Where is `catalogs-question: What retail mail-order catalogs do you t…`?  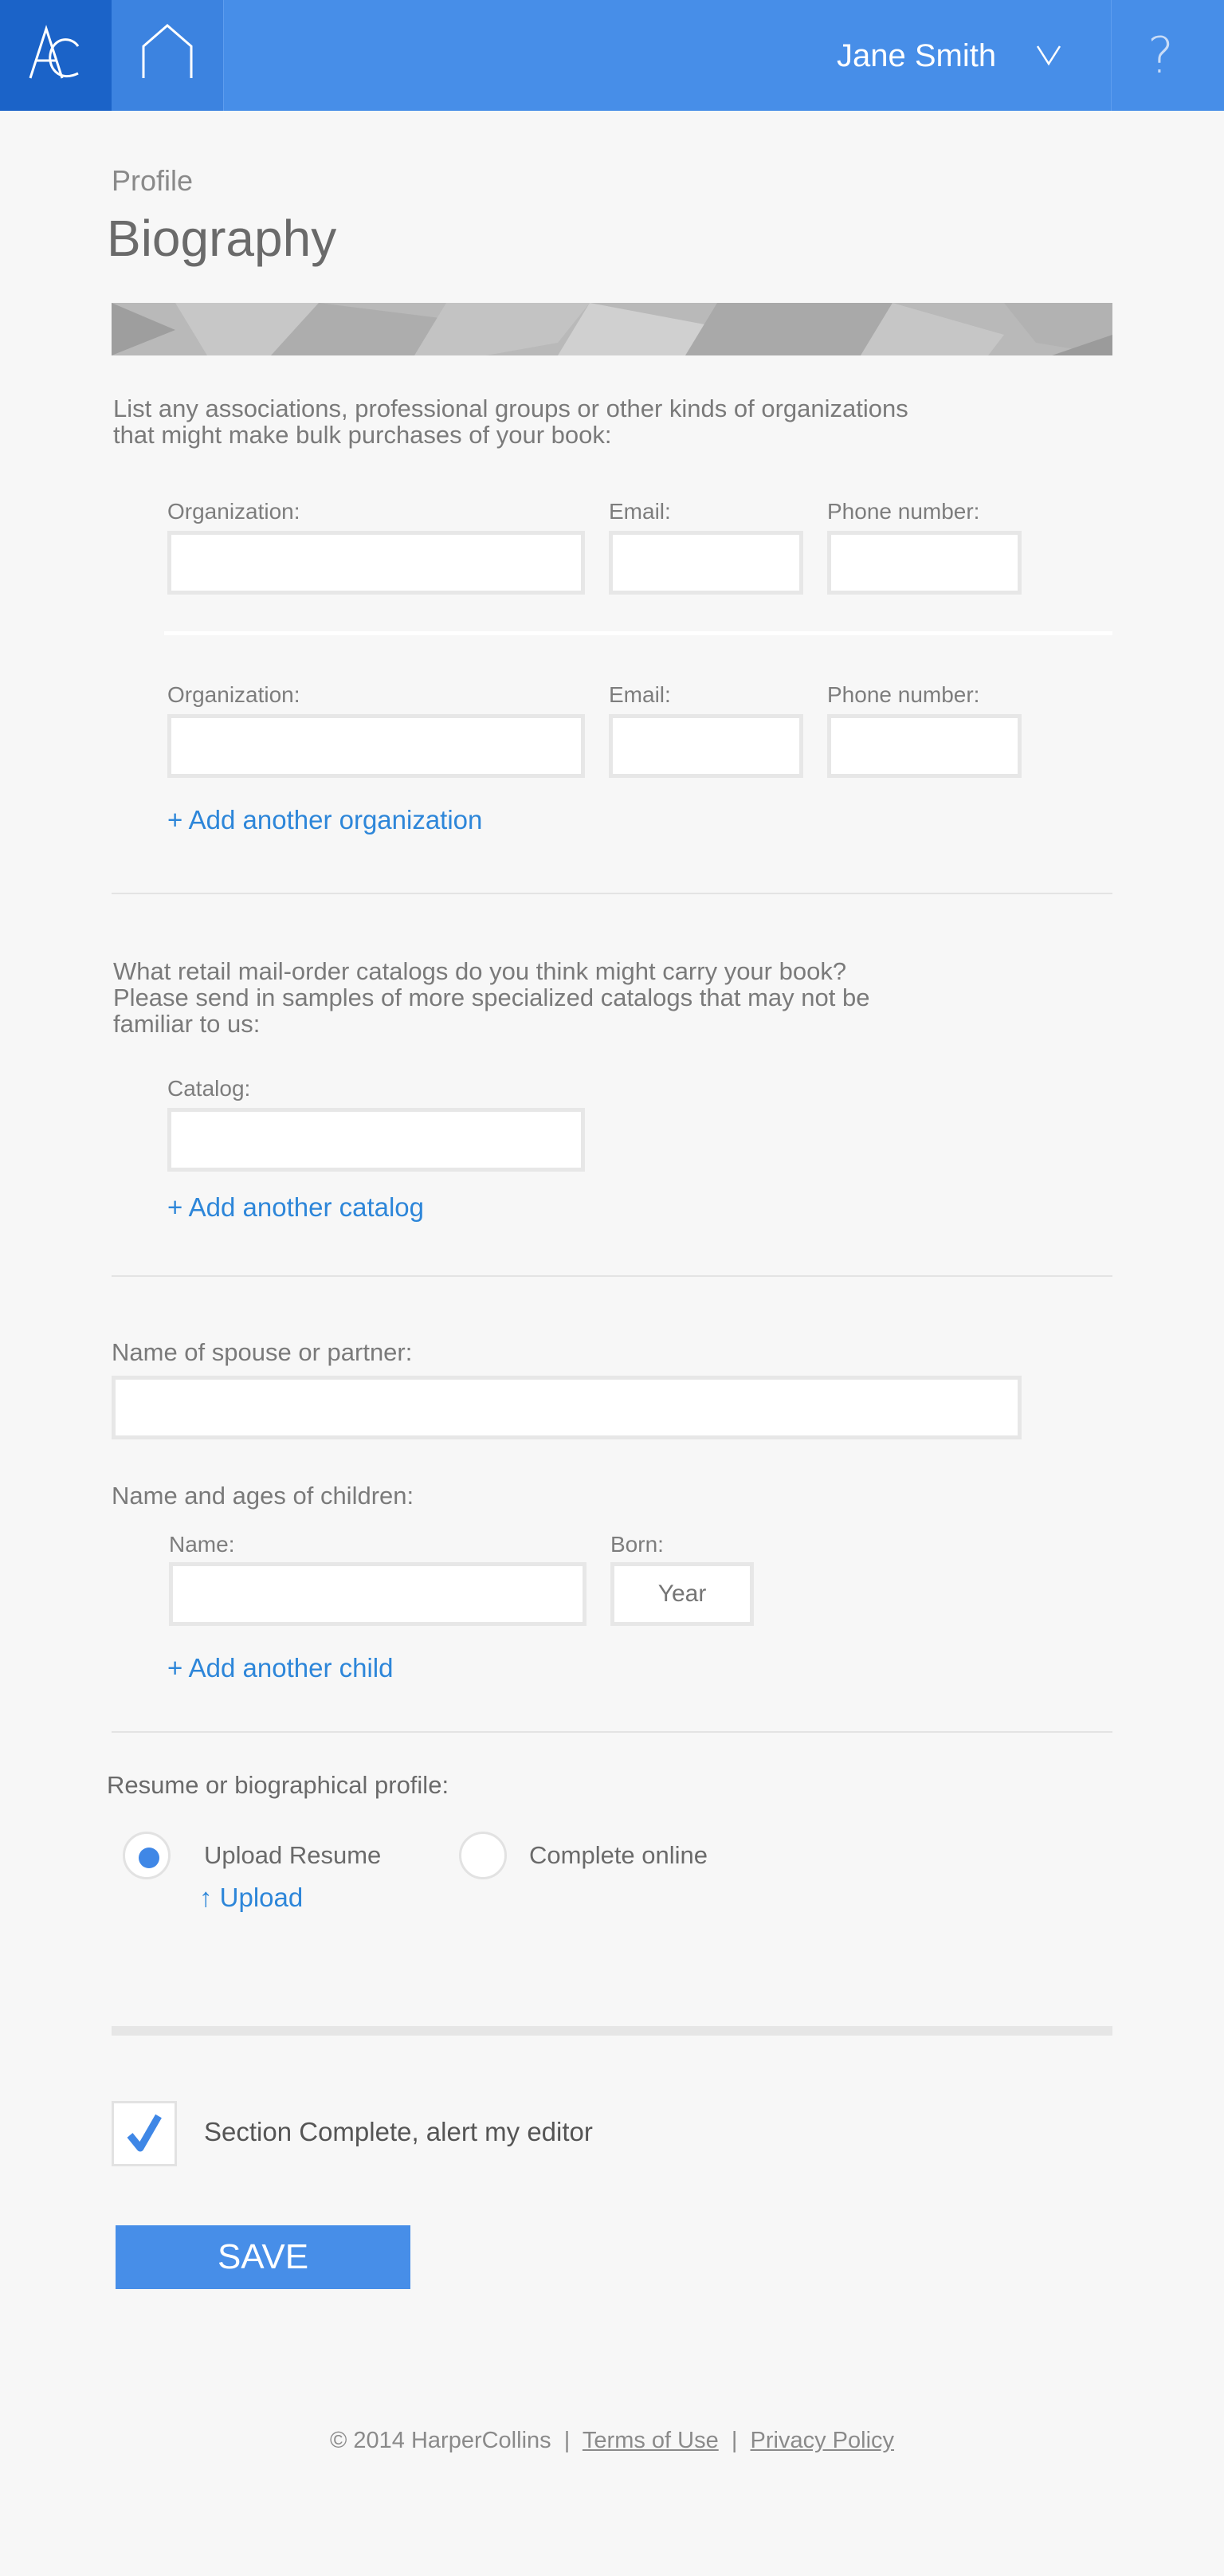
catalogs-question: What retail mail-order catalogs do you t… is located at coordinates (571, 997).